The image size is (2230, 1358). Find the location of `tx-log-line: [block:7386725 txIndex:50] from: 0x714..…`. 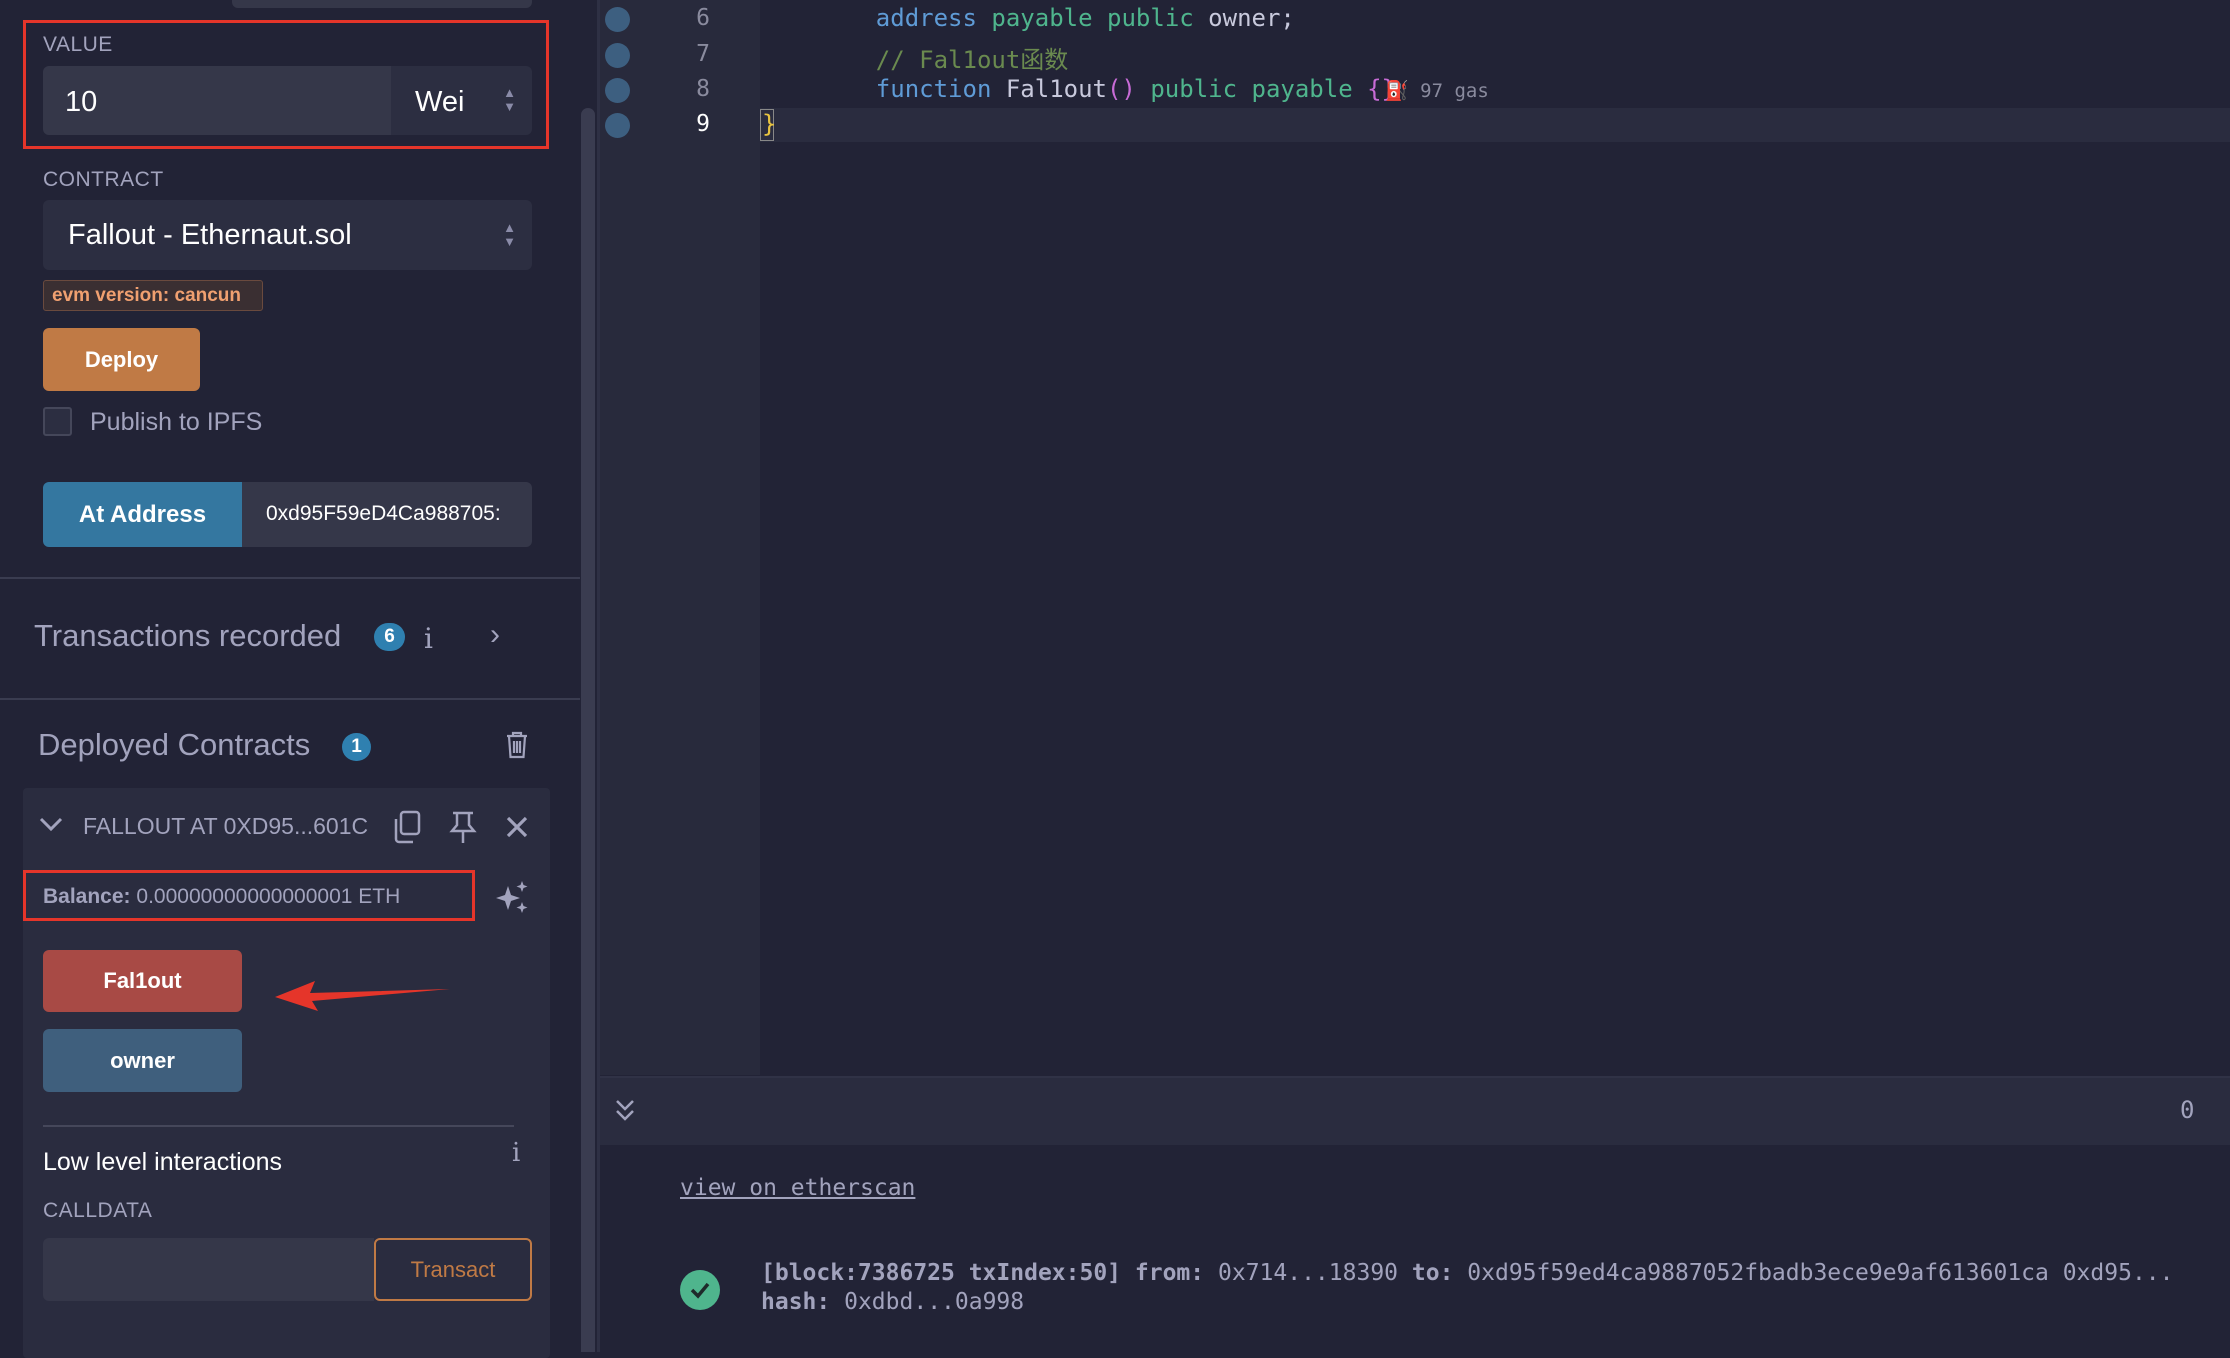

tx-log-line: [block:7386725 txIndex:50] from: 0x714..… is located at coordinates (1467, 1273).